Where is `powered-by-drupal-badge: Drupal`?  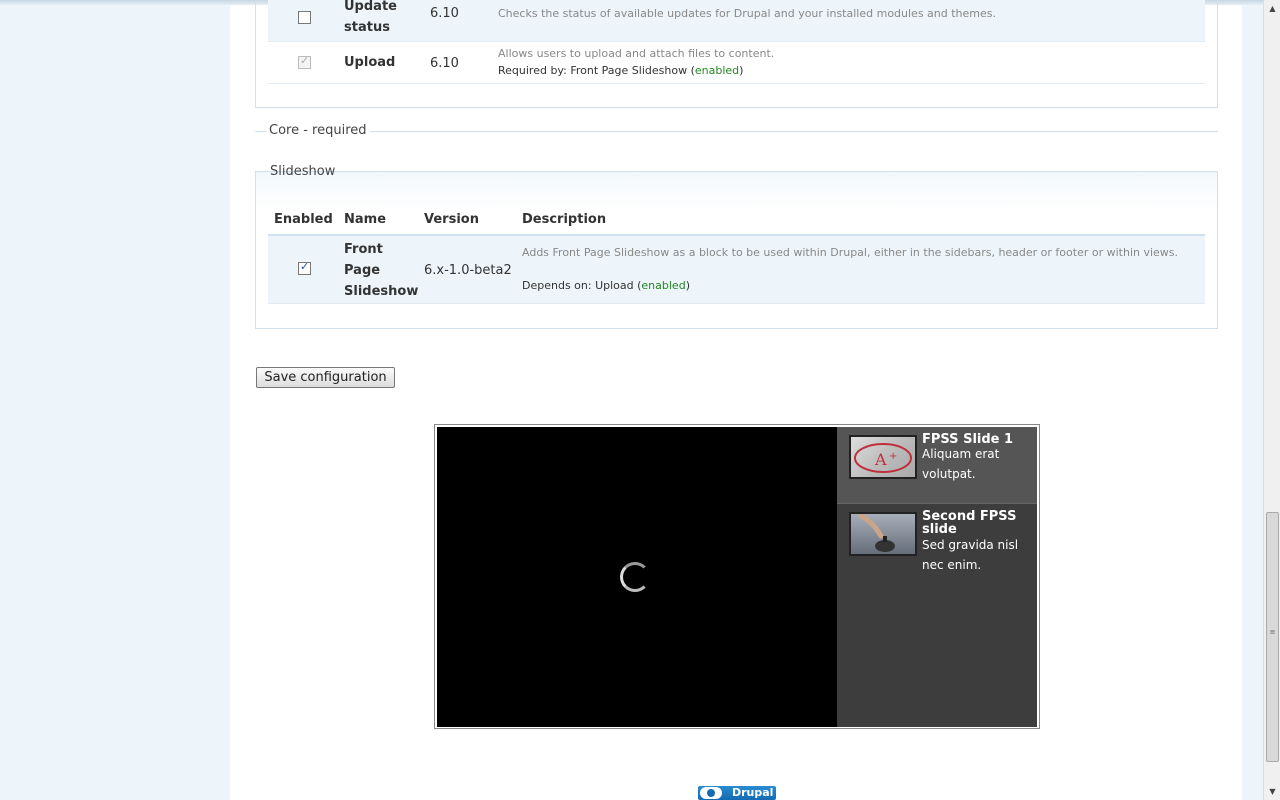 powered-by-drupal-badge: Drupal is located at coordinates (737, 793).